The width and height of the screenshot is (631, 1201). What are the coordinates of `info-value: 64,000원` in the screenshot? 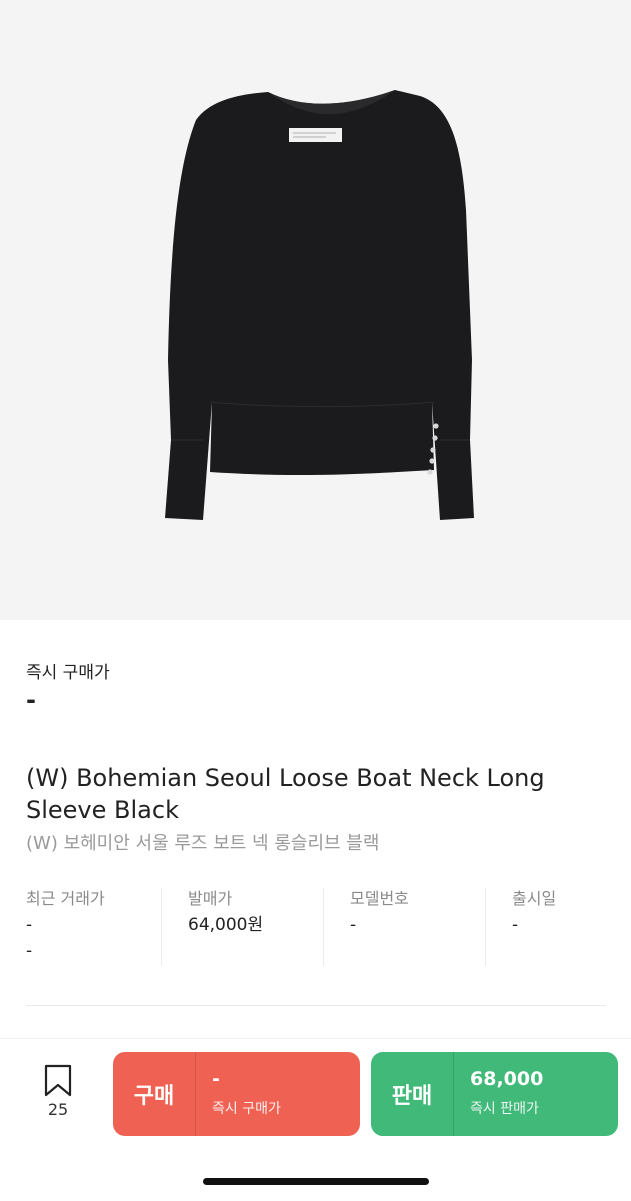 It's located at (226, 925).